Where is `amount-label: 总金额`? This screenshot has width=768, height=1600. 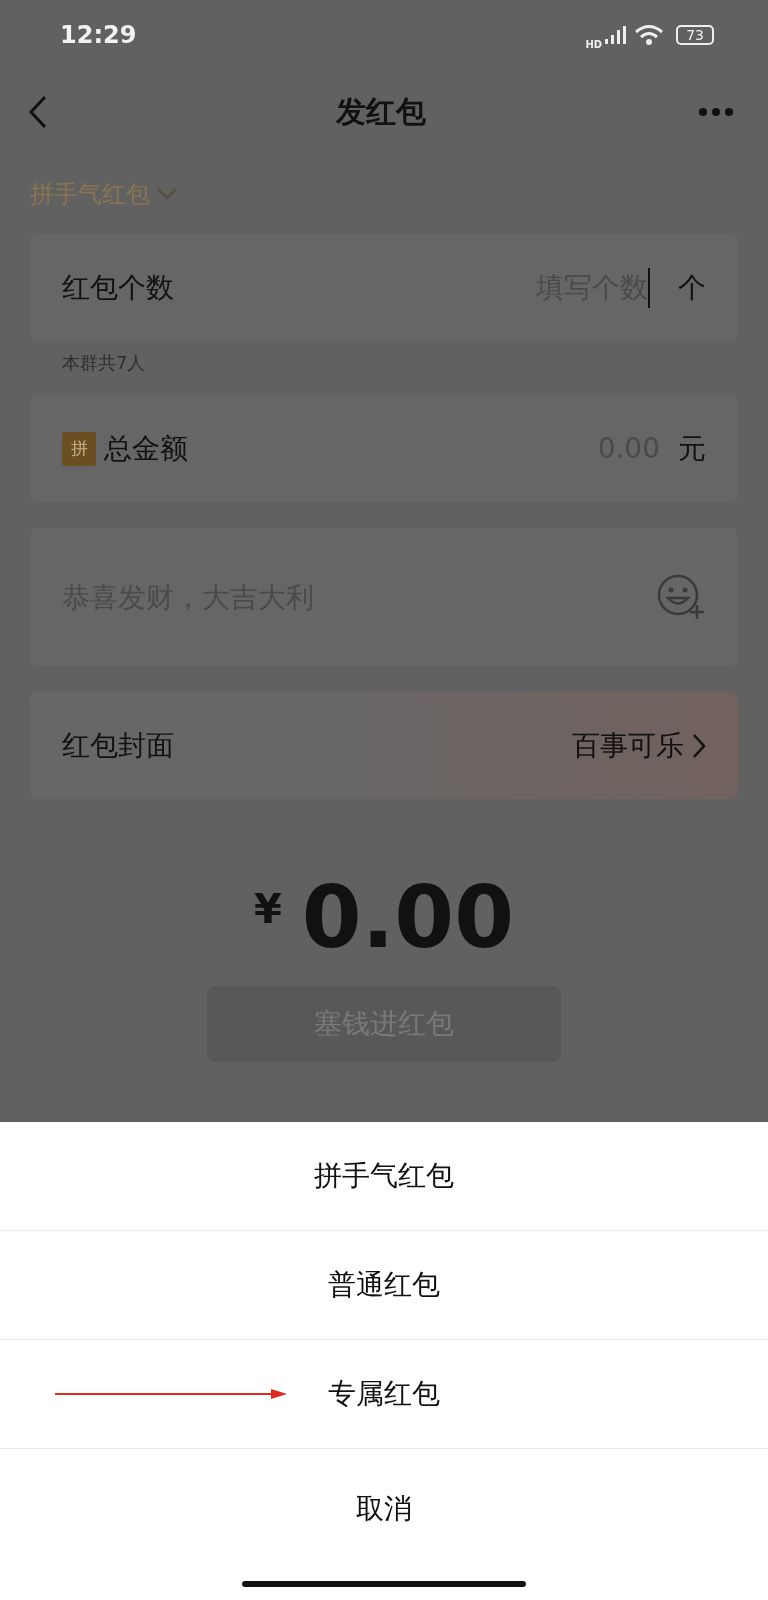
amount-label: 总金额 is located at coordinates (146, 448).